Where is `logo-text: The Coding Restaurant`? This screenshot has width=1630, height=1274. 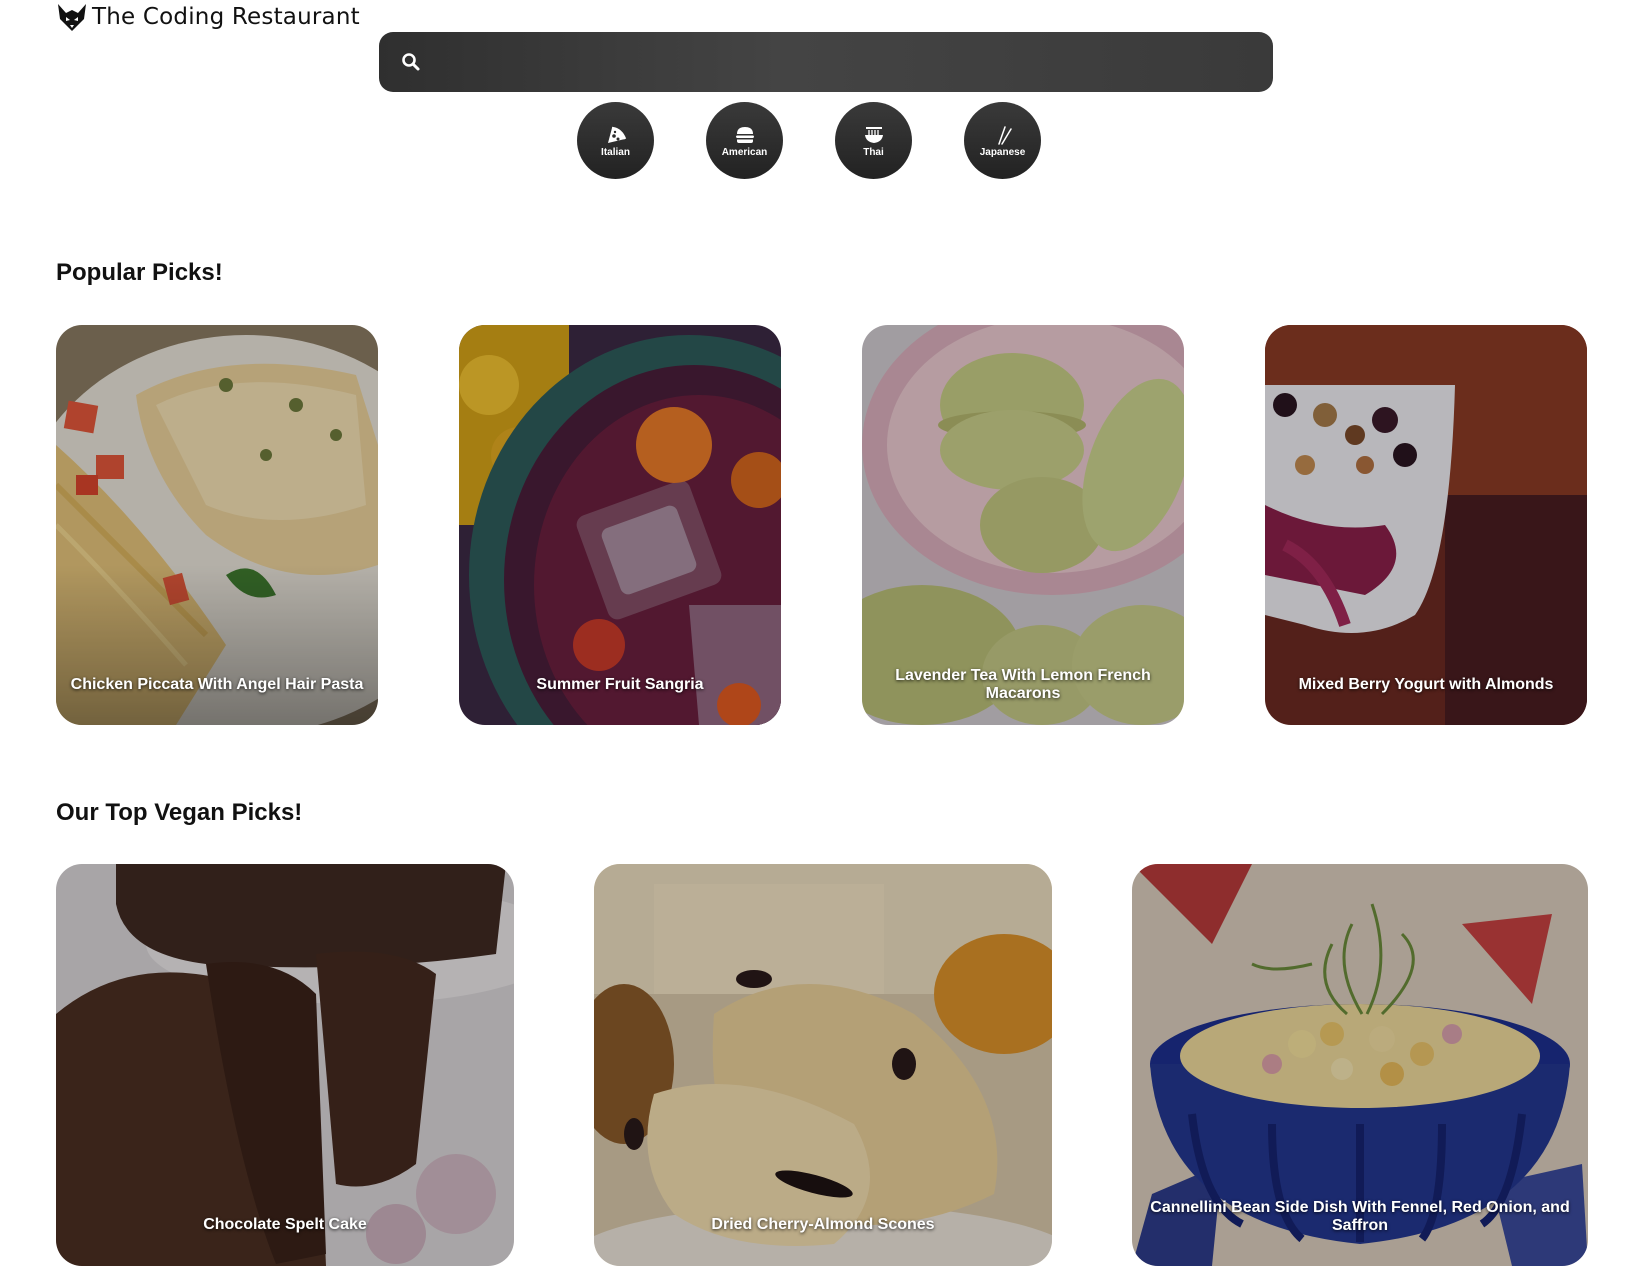 logo-text: The Coding Restaurant is located at coordinates (226, 17).